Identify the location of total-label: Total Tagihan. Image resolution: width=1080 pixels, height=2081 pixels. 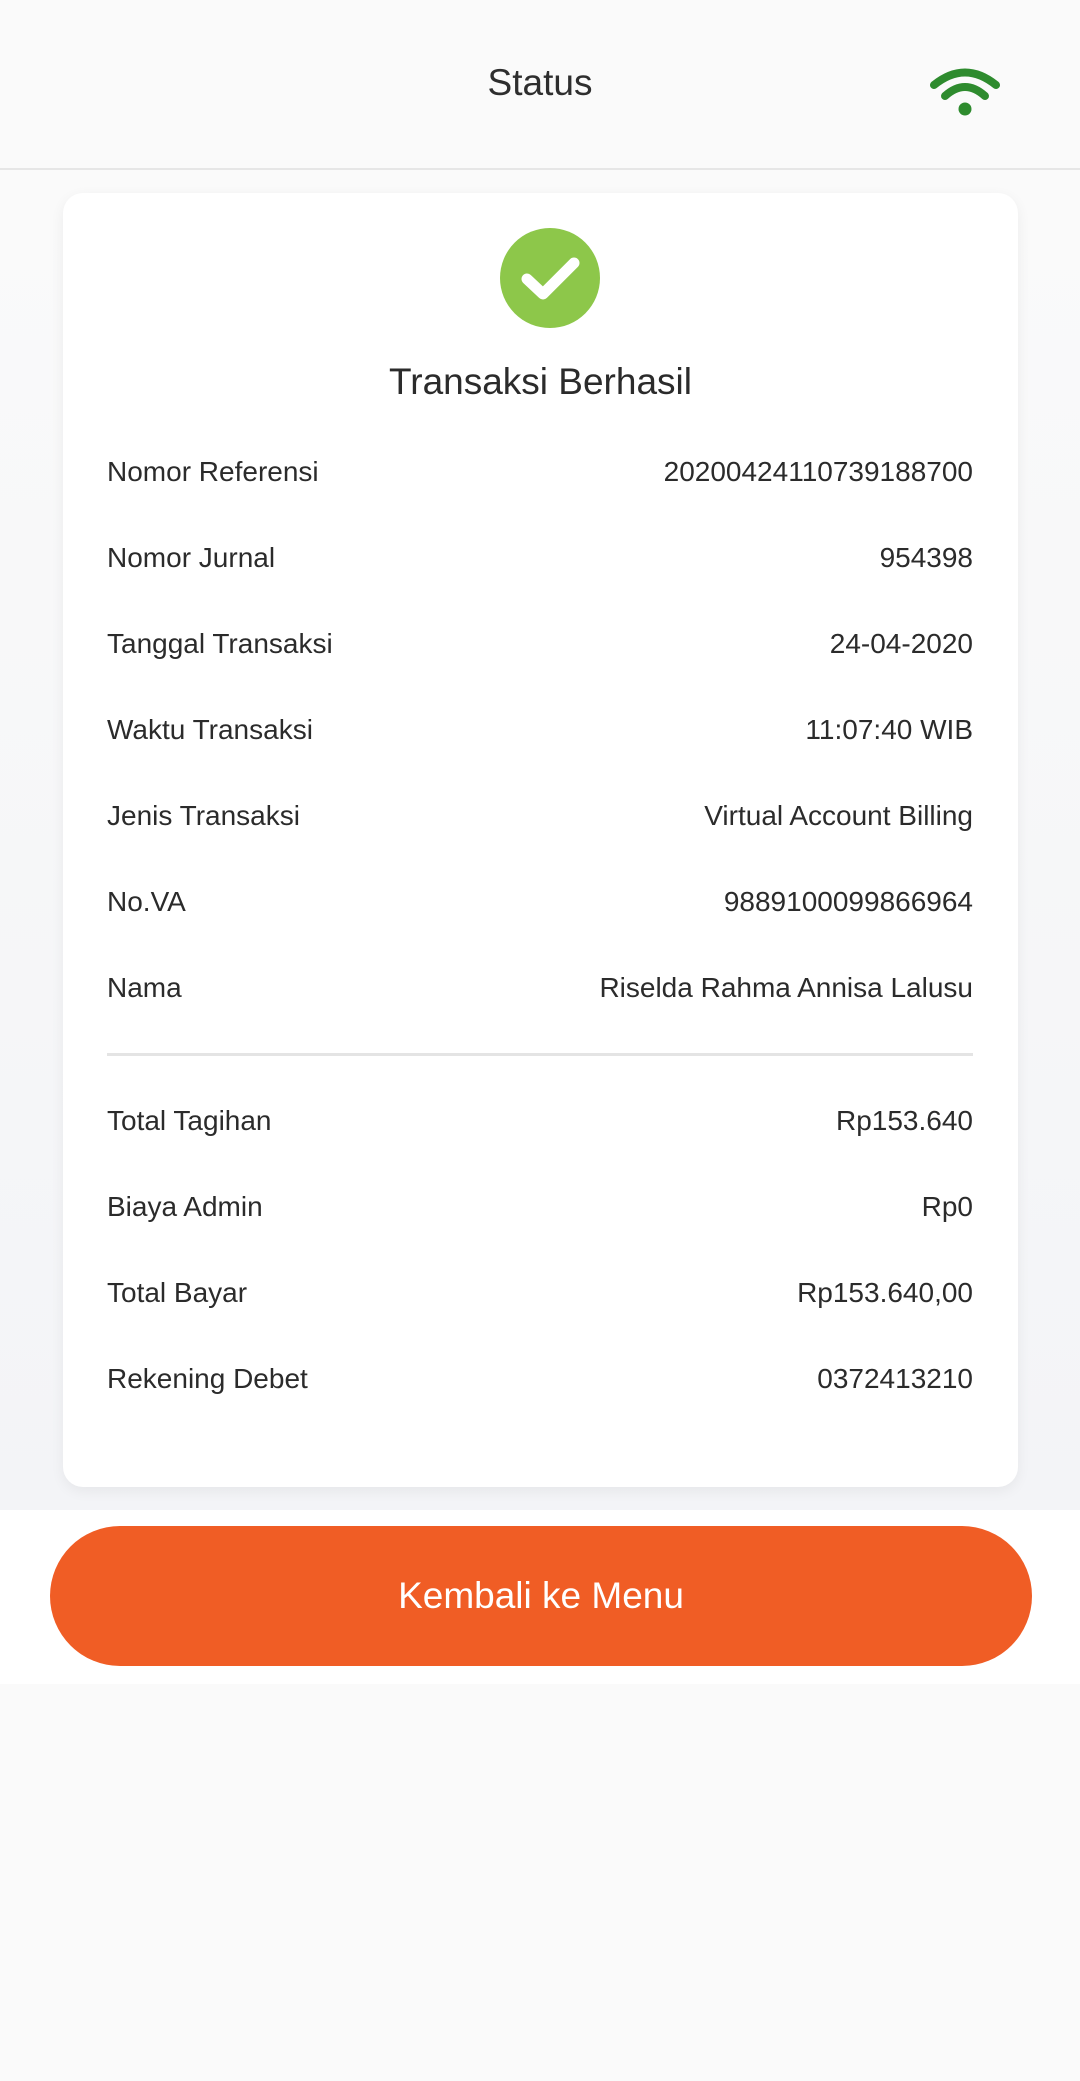
(189, 1120).